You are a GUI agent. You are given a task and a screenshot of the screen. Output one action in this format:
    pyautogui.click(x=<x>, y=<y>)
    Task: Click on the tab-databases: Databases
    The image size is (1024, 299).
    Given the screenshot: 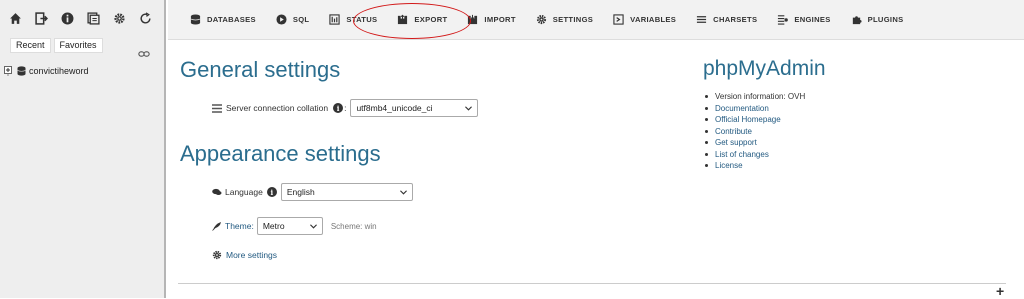 What is the action you would take?
    pyautogui.click(x=223, y=19)
    